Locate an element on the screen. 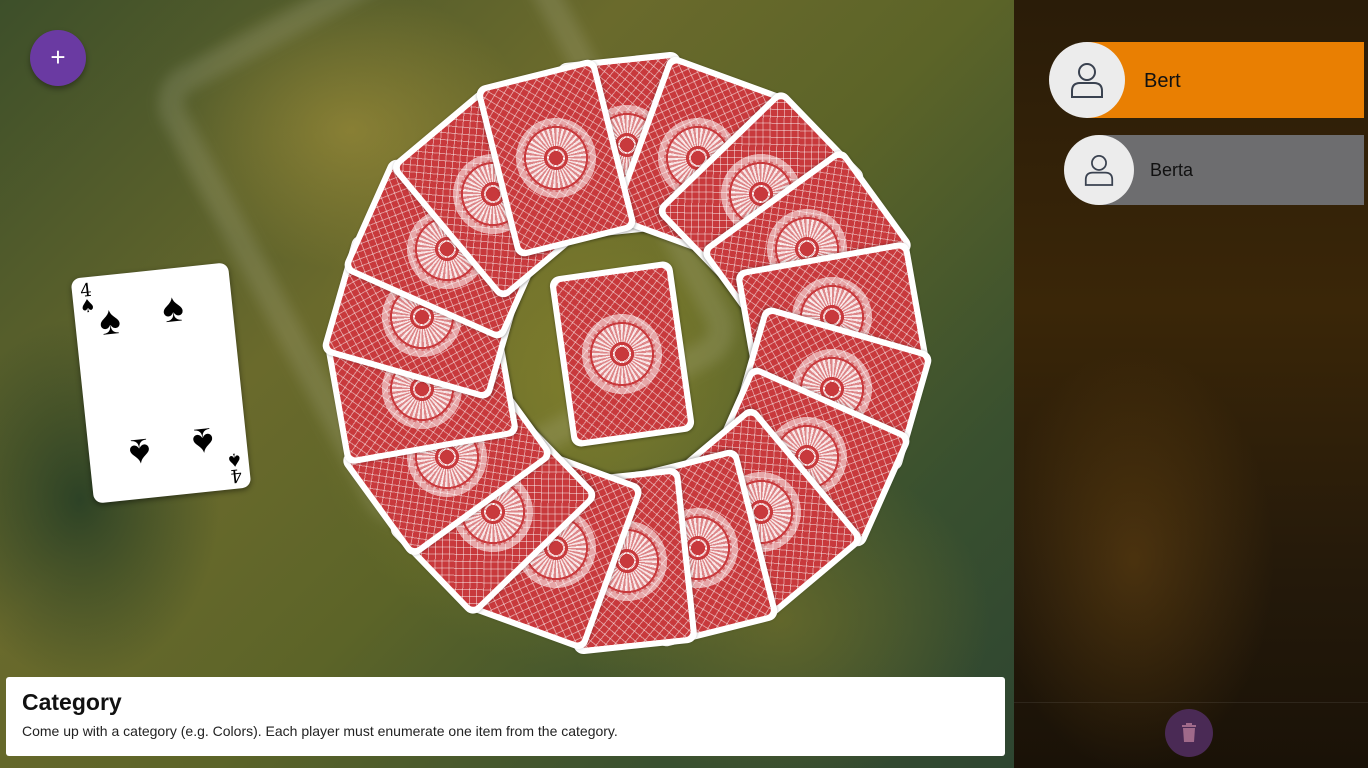  sidebar-divider is located at coordinates (1191, 702).